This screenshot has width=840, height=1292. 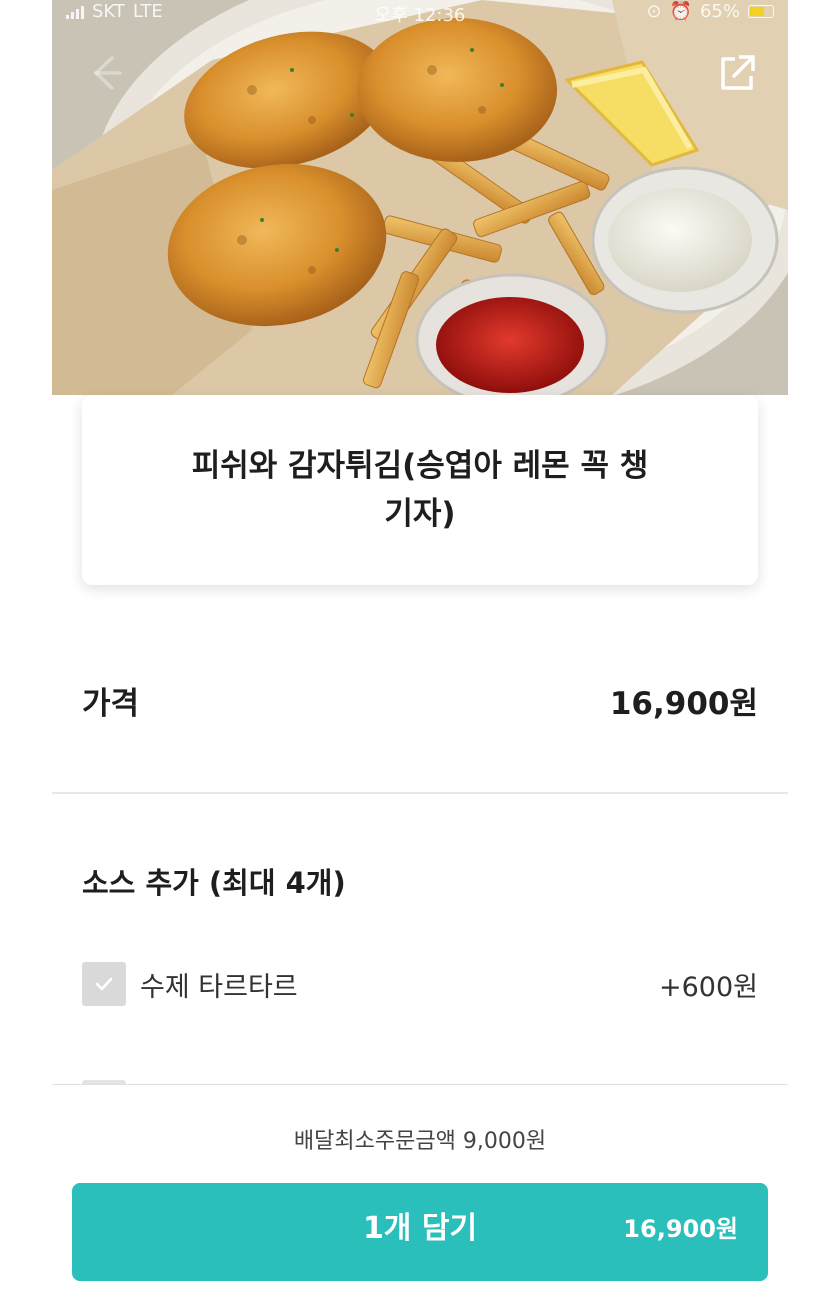 What do you see at coordinates (108, 73) in the screenshot?
I see `arrow-left-icon` at bounding box center [108, 73].